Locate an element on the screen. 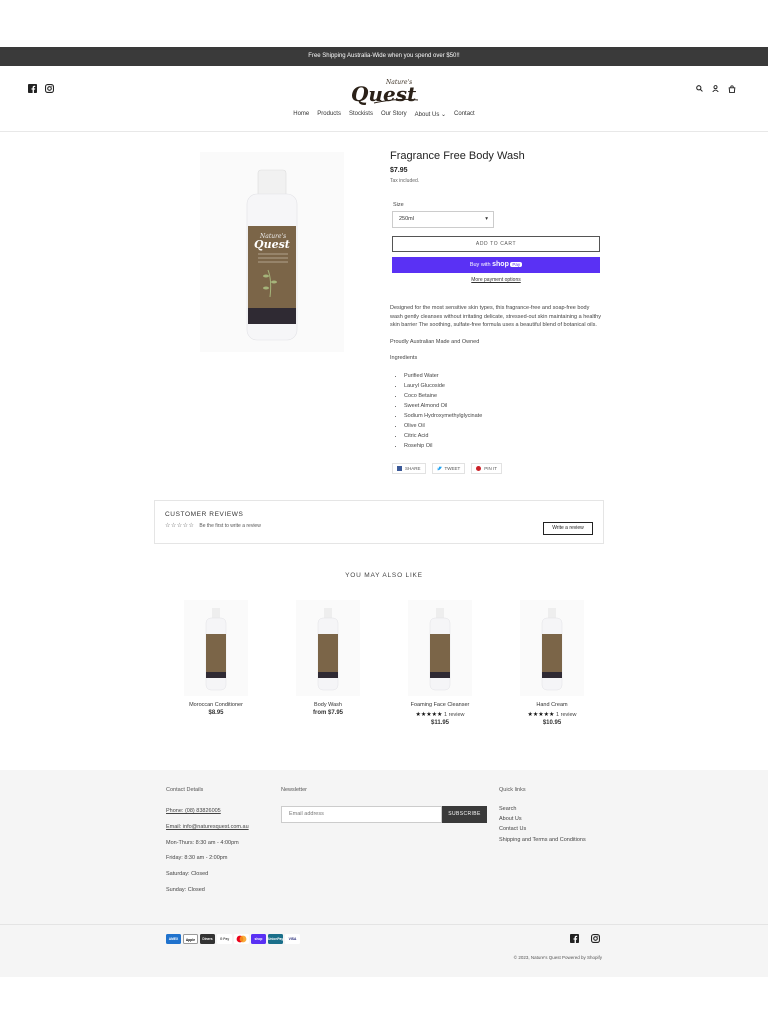  made-in-australia-text: Proudly Australian Made and Owned is located at coordinates (435, 341).